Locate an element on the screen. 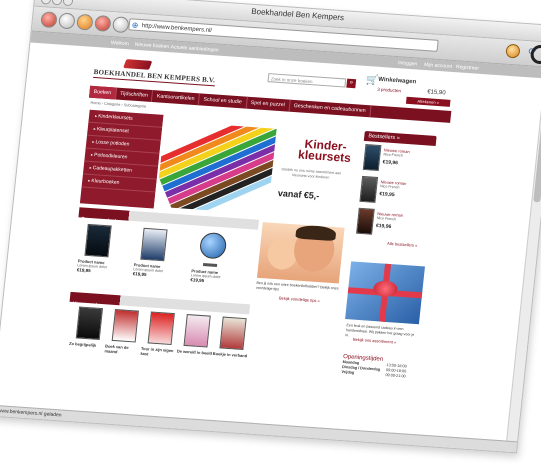  globe-stand is located at coordinates (210, 262).